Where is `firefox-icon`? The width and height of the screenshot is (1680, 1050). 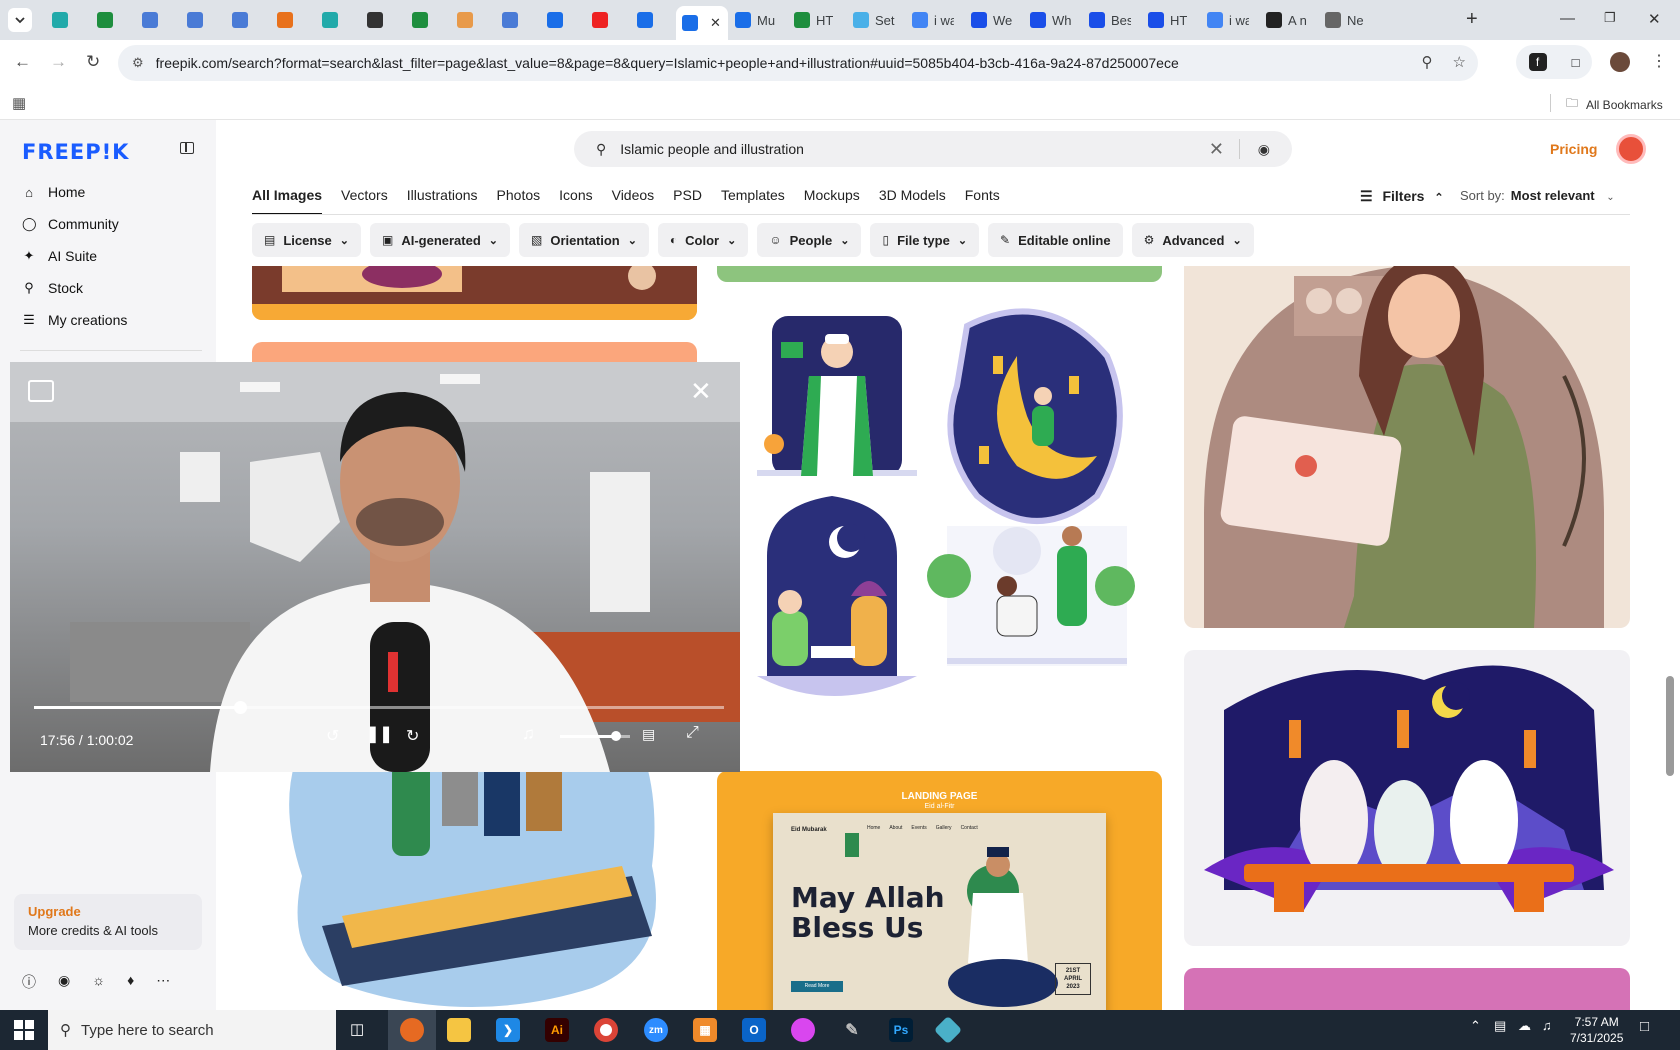 firefox-icon is located at coordinates (412, 1030).